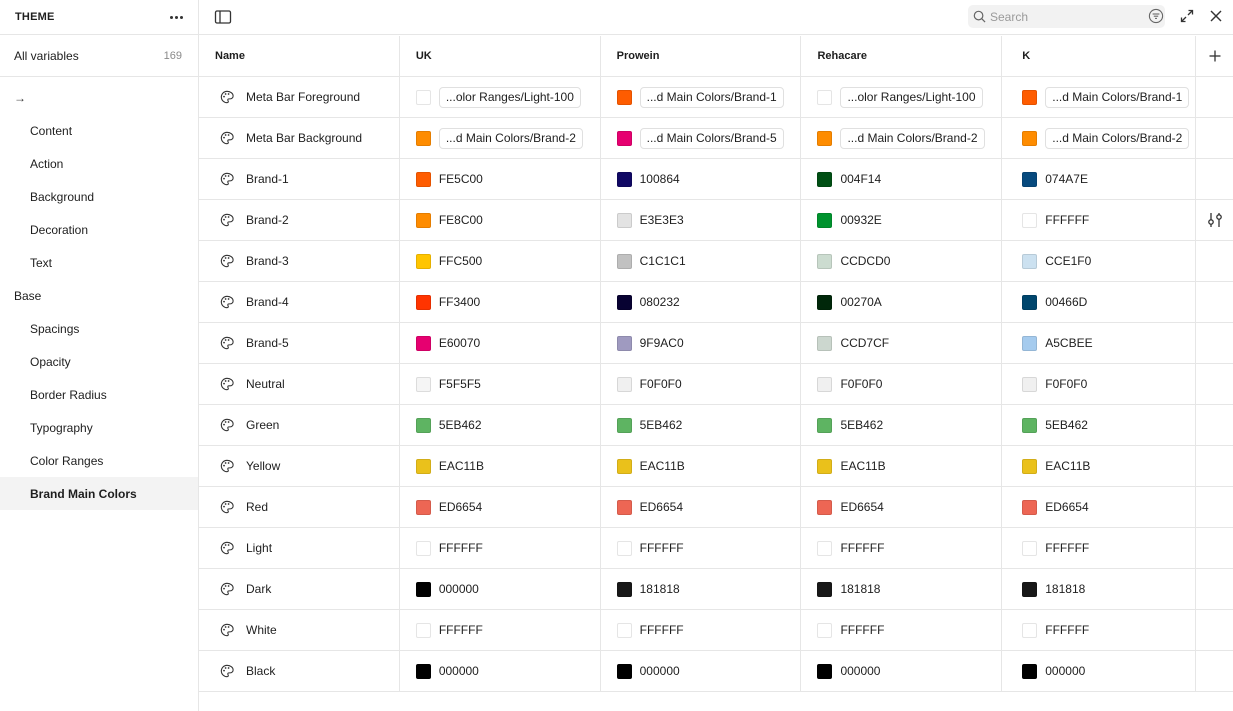 The image size is (1233, 711). Describe the element at coordinates (902, 343) in the screenshot. I see `value-cell: CCD7CF` at that location.